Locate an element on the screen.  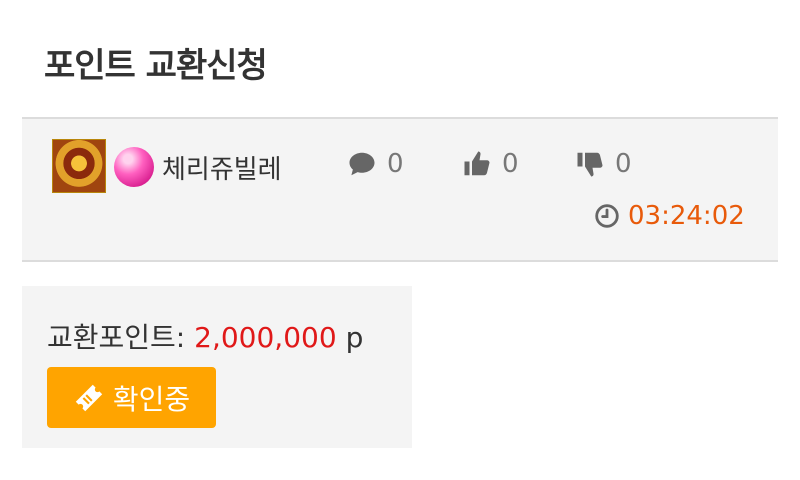
comment-count-value: 0 is located at coordinates (395, 164).